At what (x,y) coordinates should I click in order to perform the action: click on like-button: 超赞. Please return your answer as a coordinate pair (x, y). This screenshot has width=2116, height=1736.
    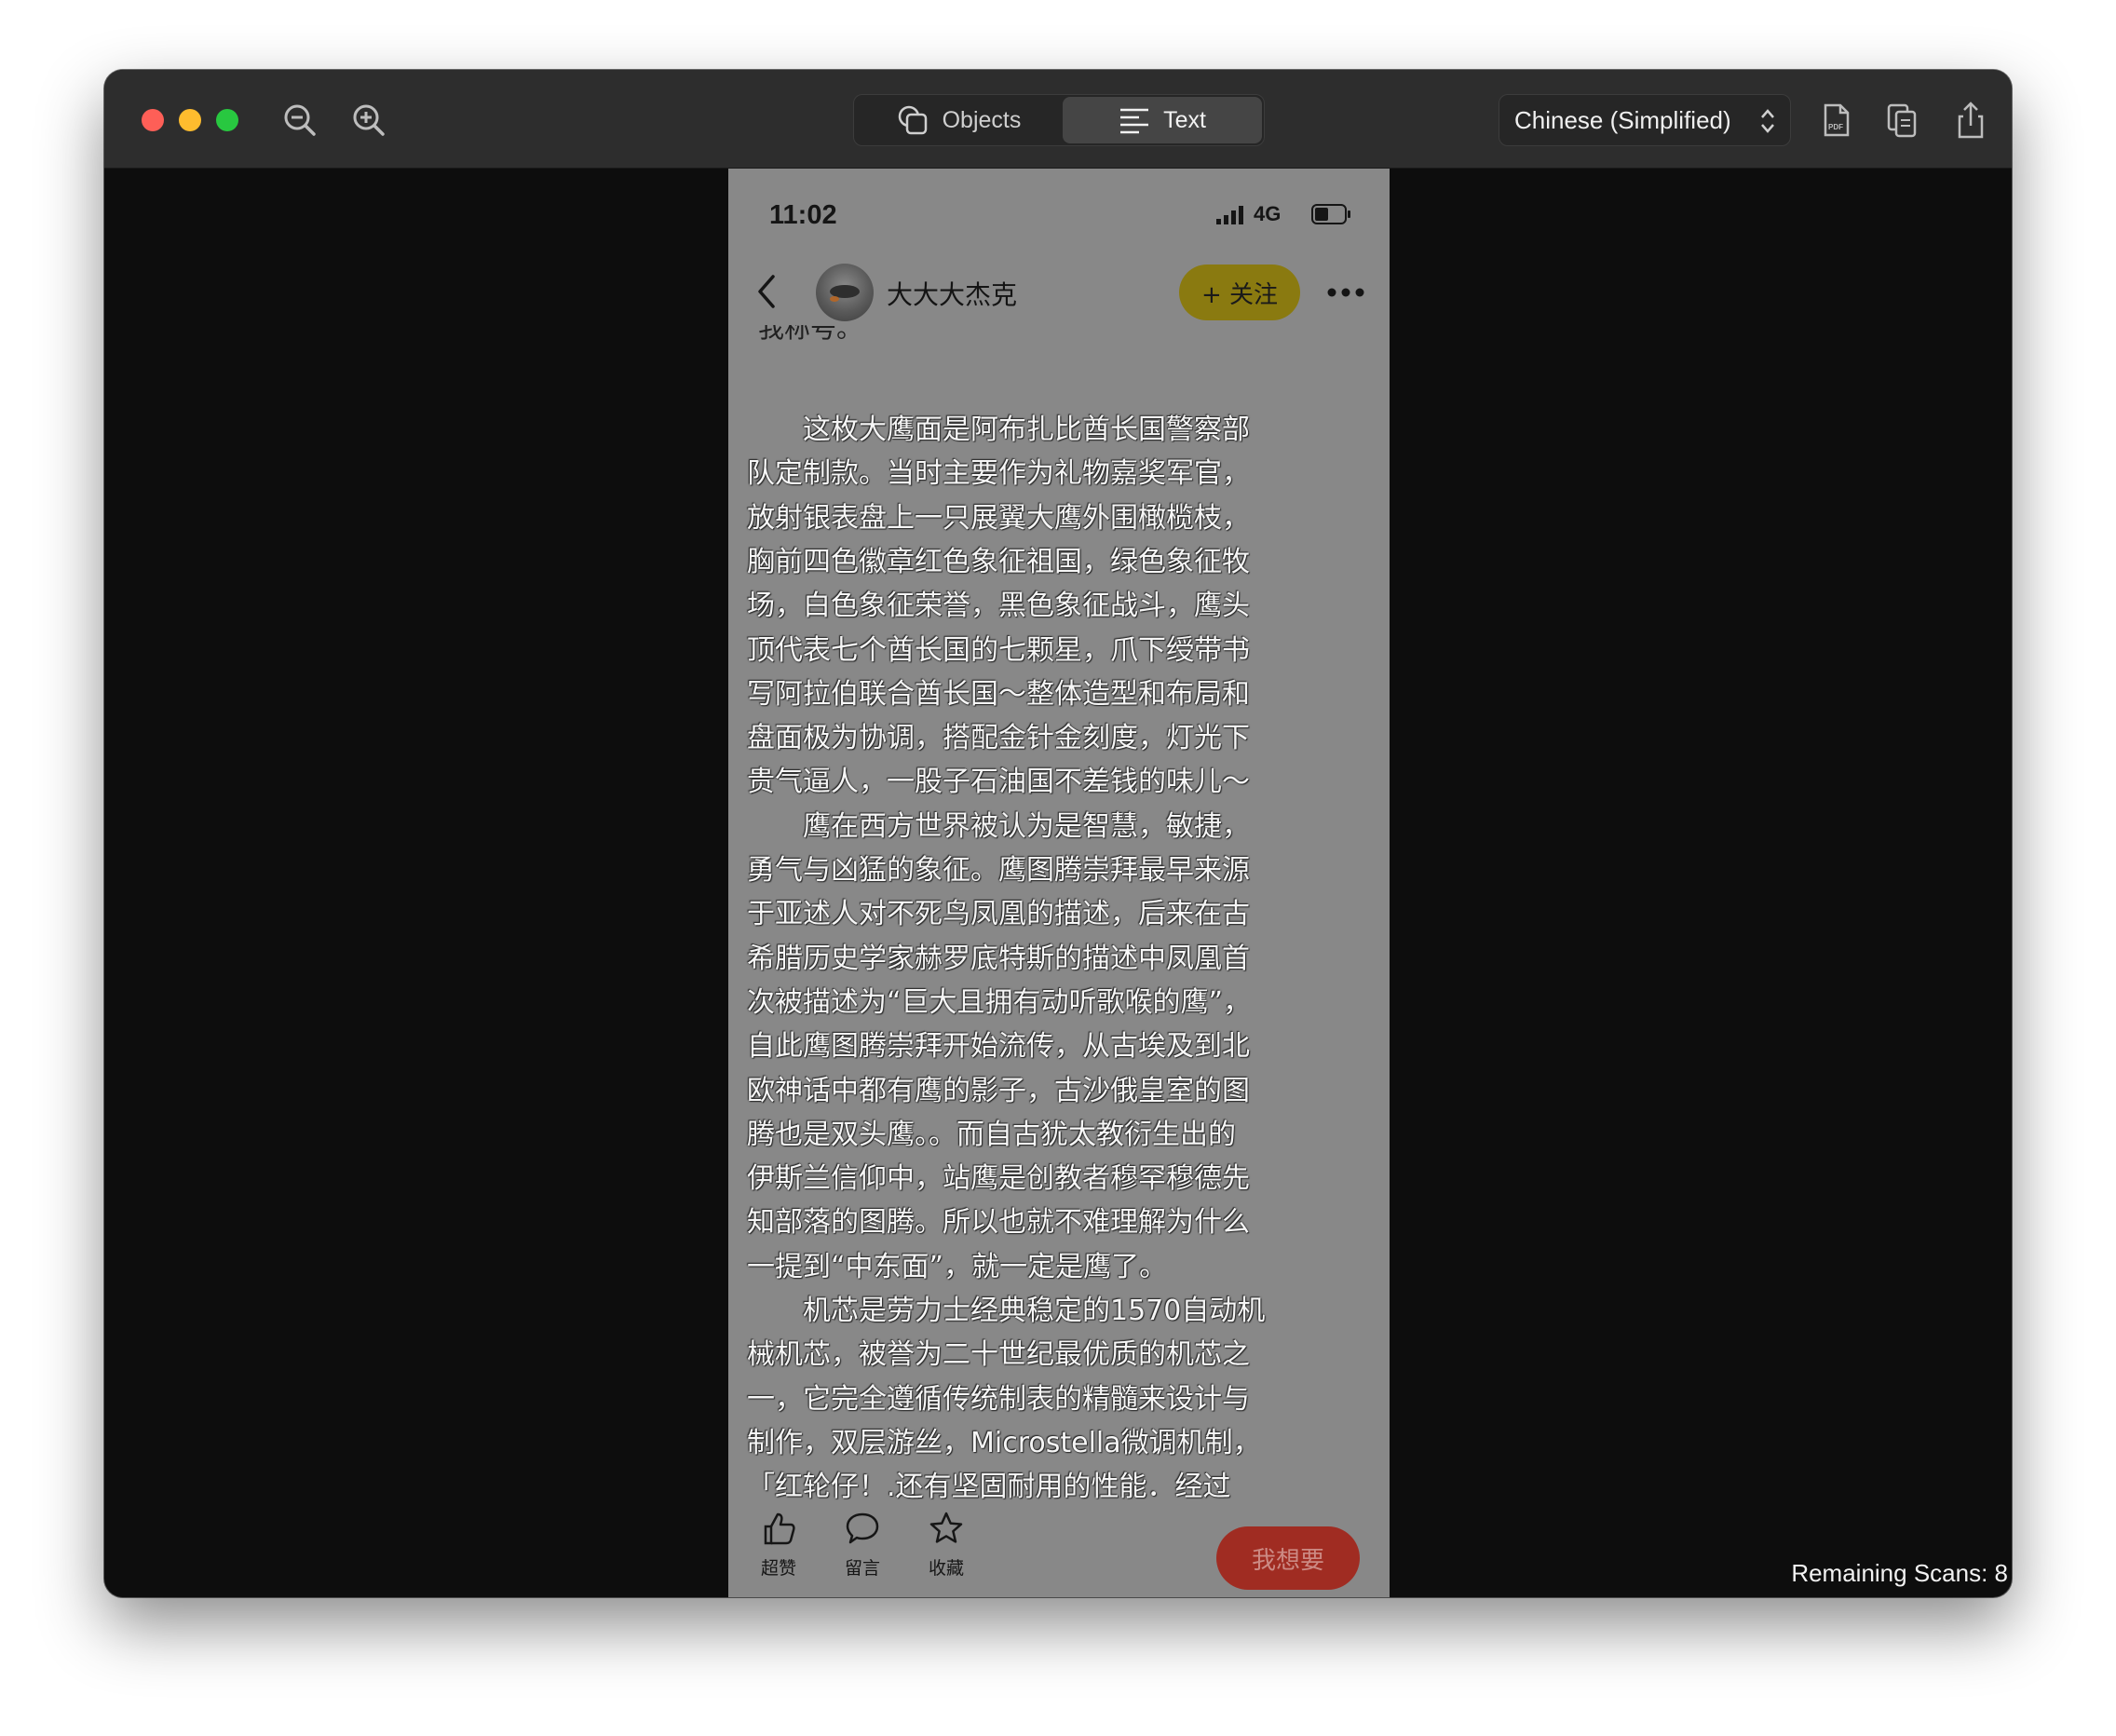
    Looking at the image, I should click on (779, 1545).